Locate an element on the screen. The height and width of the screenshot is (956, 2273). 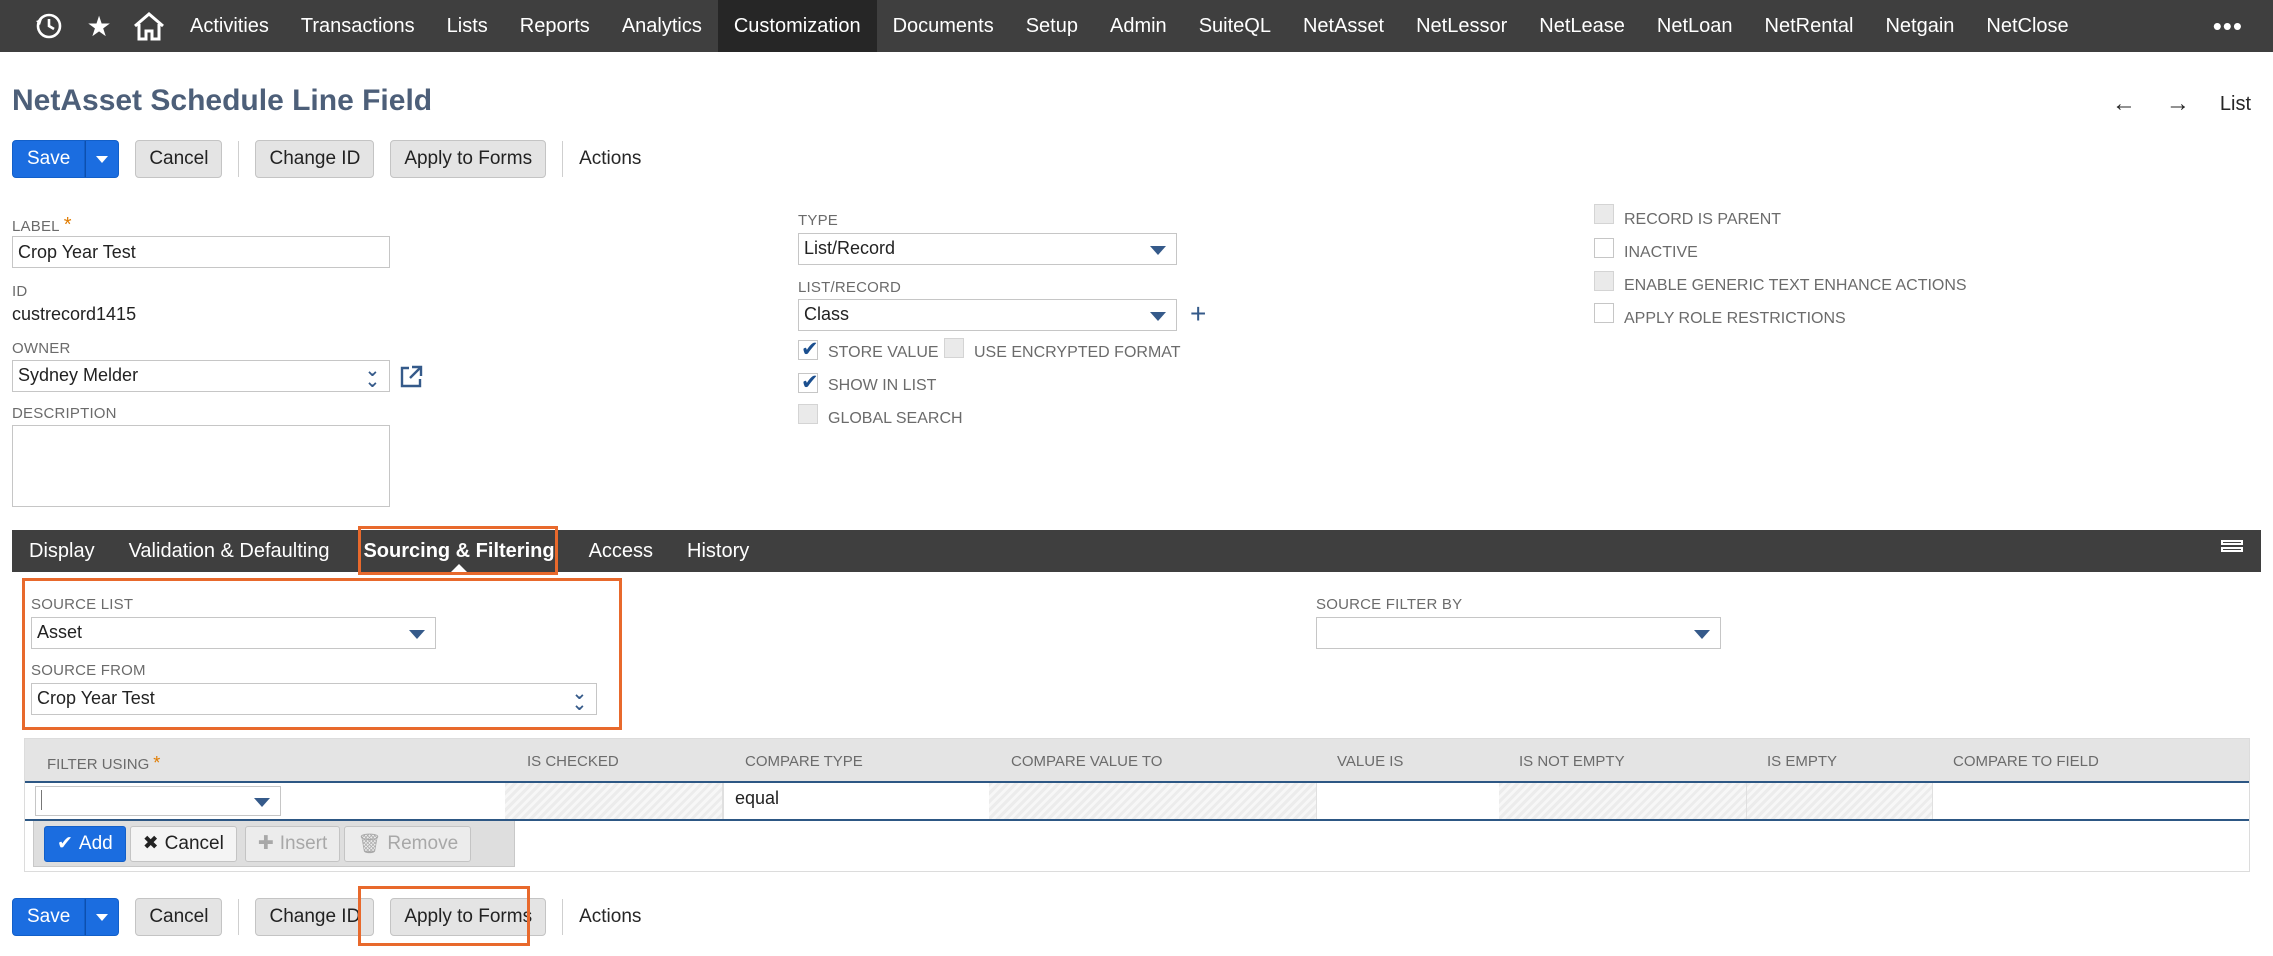
store-value-checkbox: ✔ is located at coordinates (808, 349).